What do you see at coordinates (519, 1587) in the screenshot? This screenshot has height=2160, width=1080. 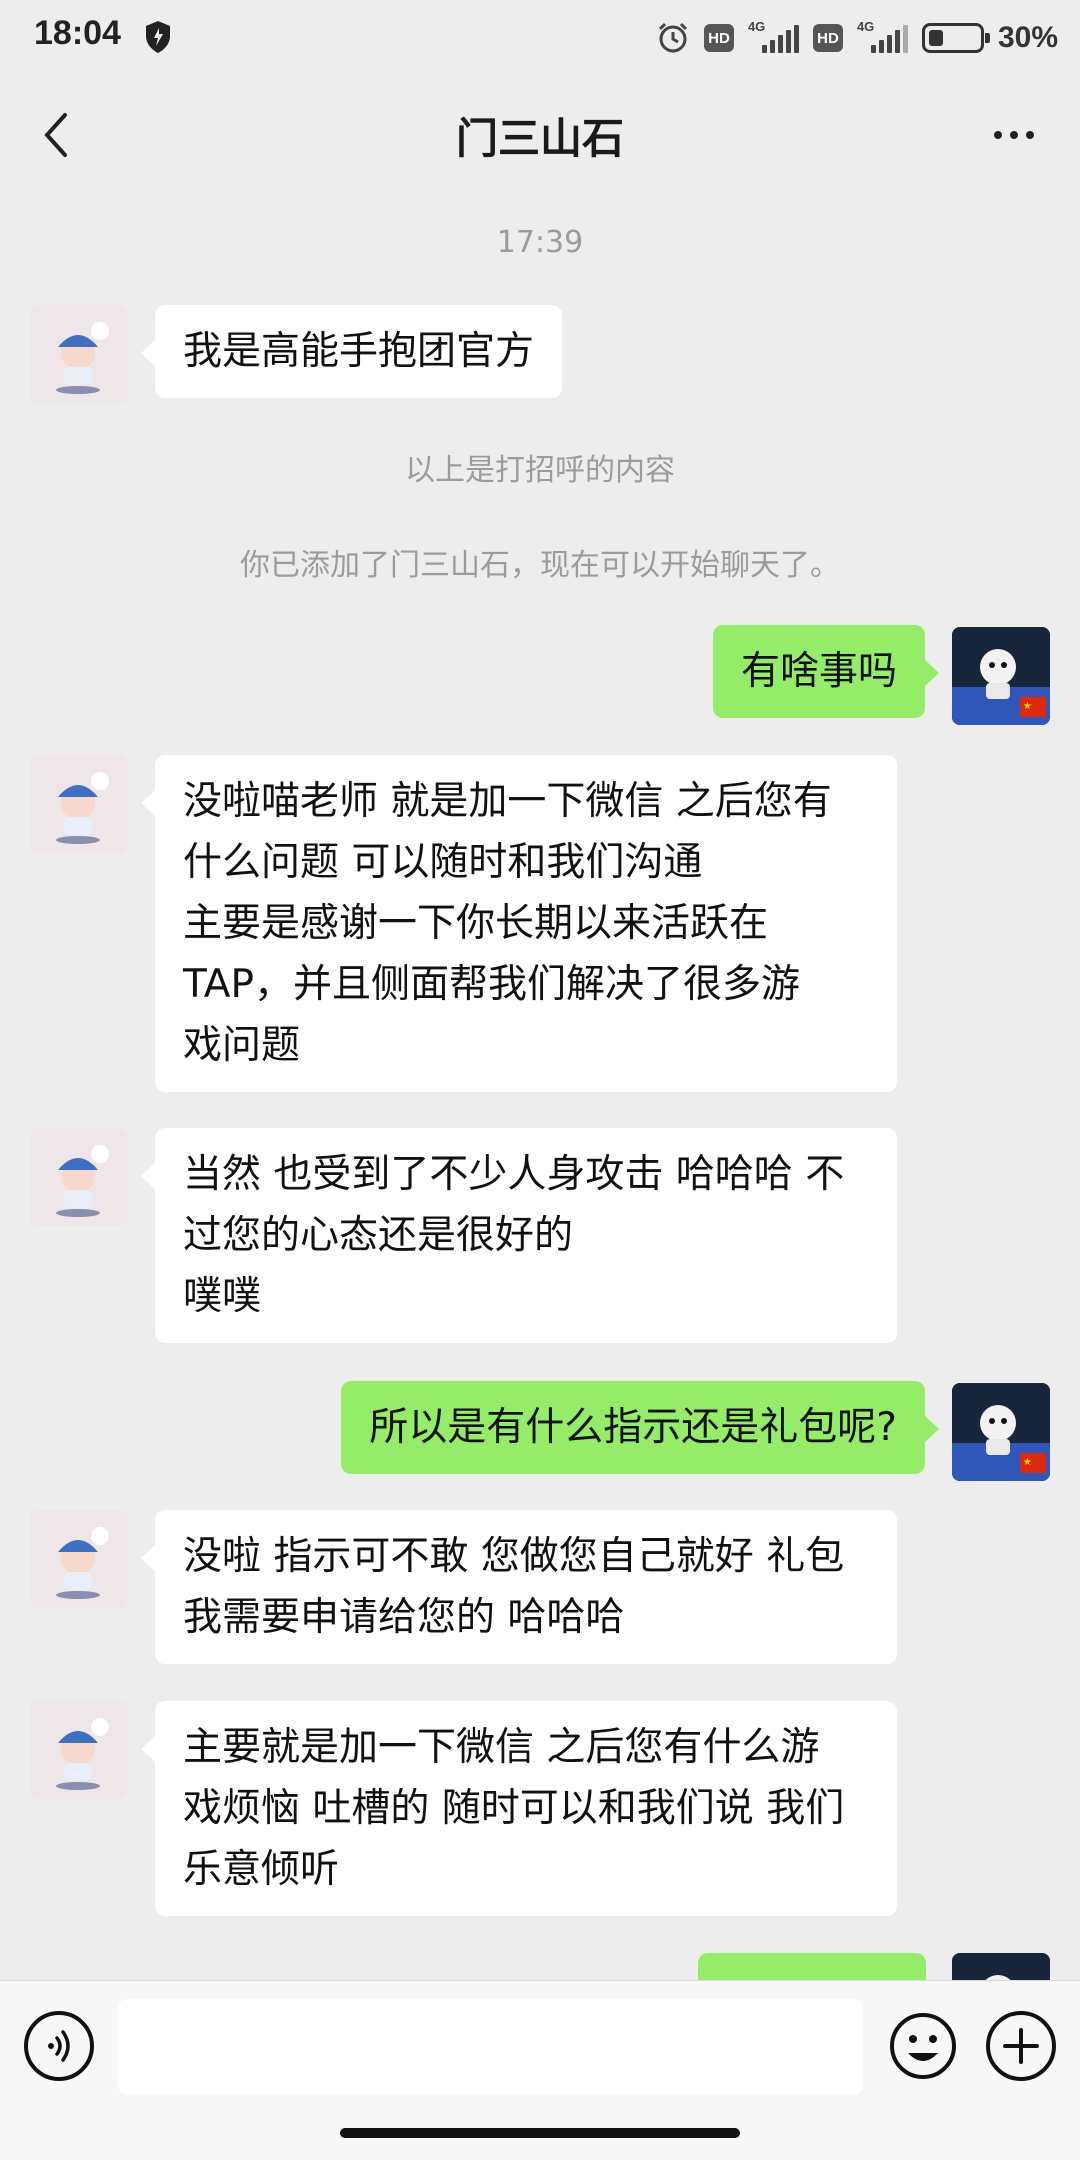 I see `message-bubble-incoming: 没啦 指示可不敢 您做您自己就好 礼包 我需要申请给您的 哈哈哈` at bounding box center [519, 1587].